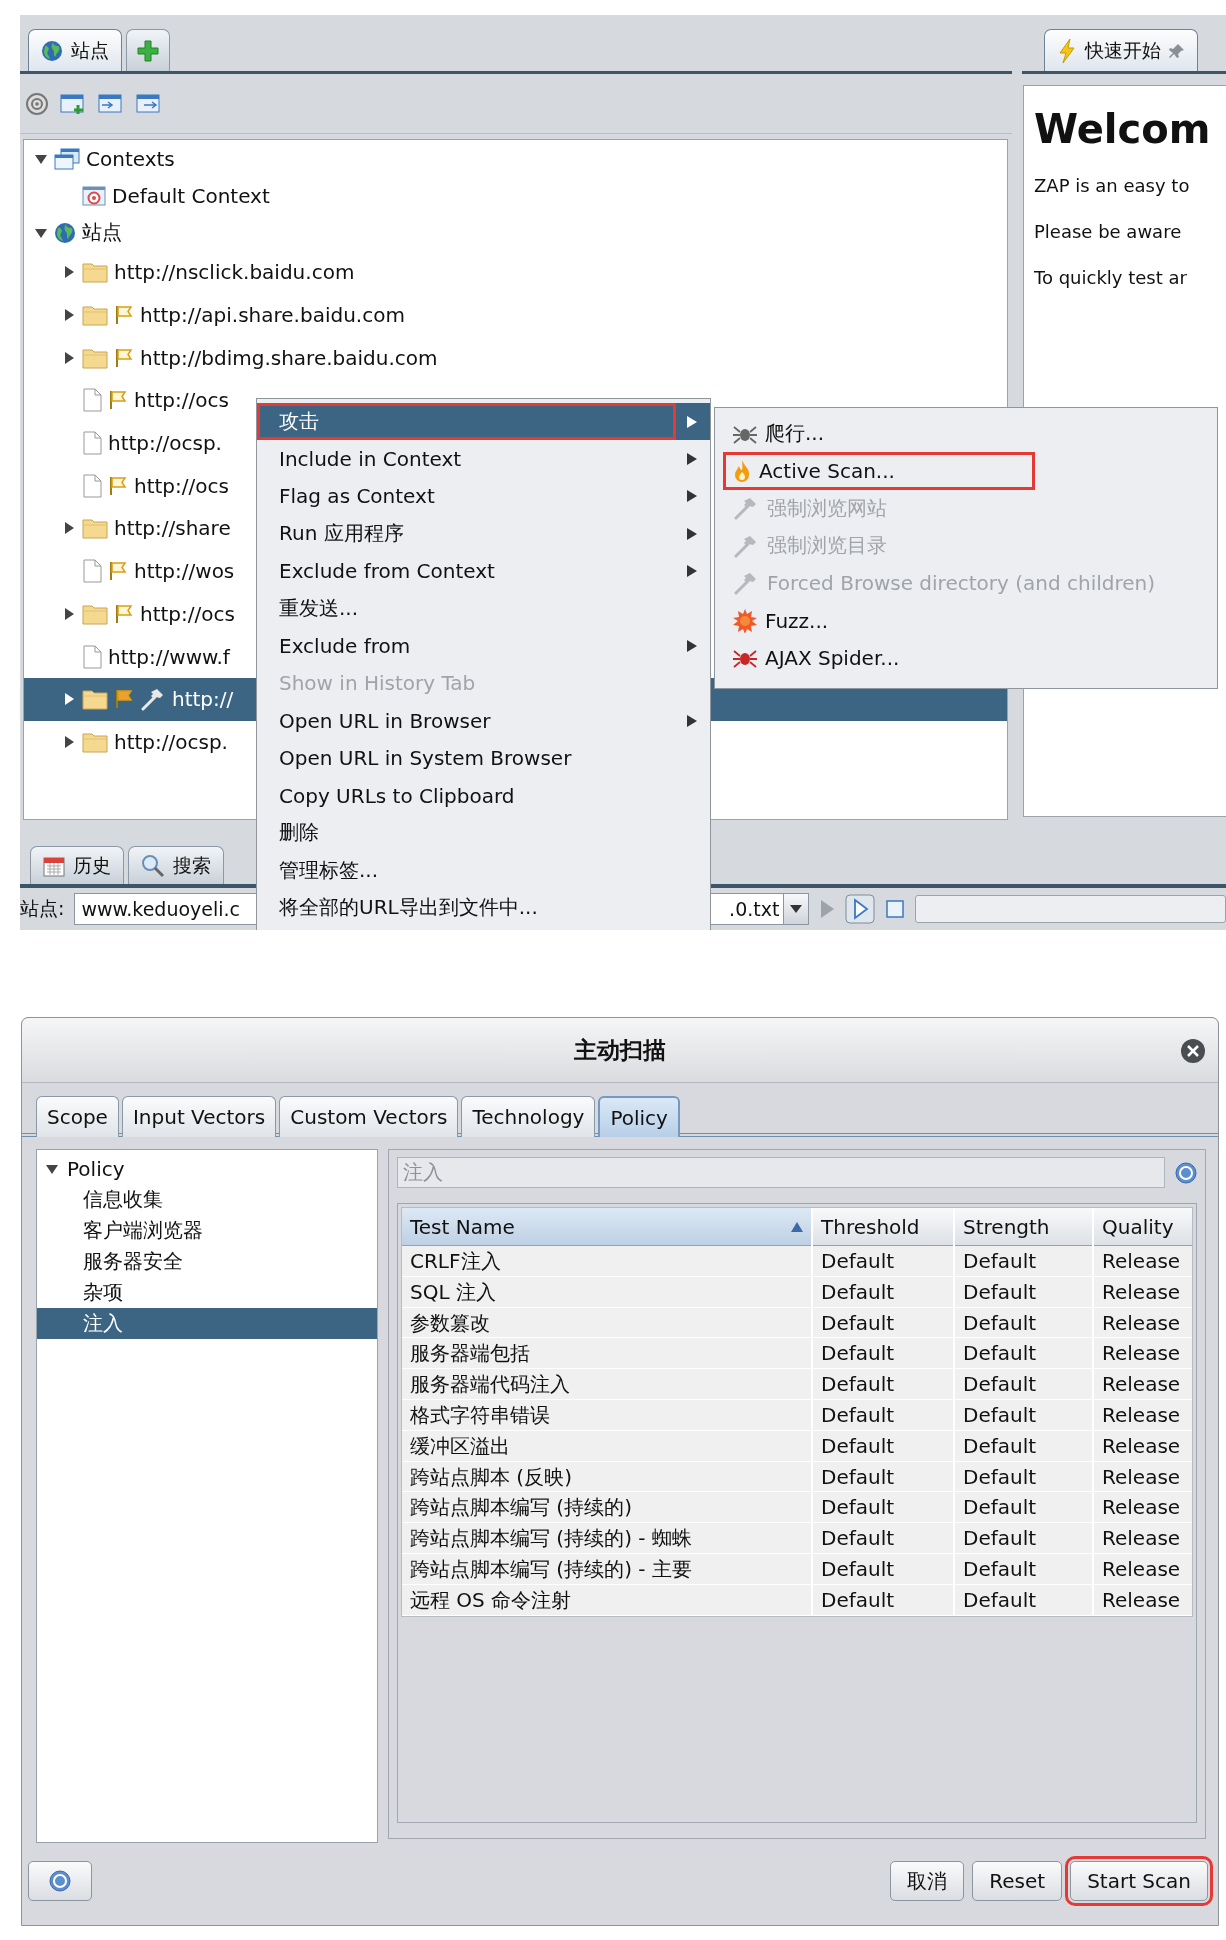 Image resolution: width=1226 pixels, height=1940 pixels. I want to click on welcome-text: ZAP is an easy to, so click(1112, 186).